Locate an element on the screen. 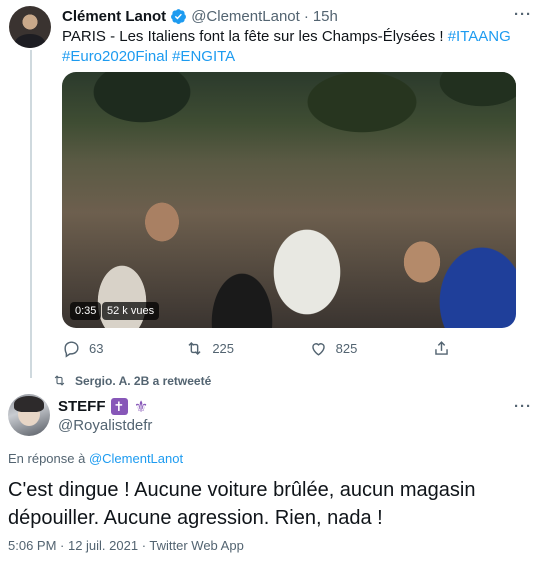 The image size is (550, 563). like-button: 825 is located at coordinates (369, 348).